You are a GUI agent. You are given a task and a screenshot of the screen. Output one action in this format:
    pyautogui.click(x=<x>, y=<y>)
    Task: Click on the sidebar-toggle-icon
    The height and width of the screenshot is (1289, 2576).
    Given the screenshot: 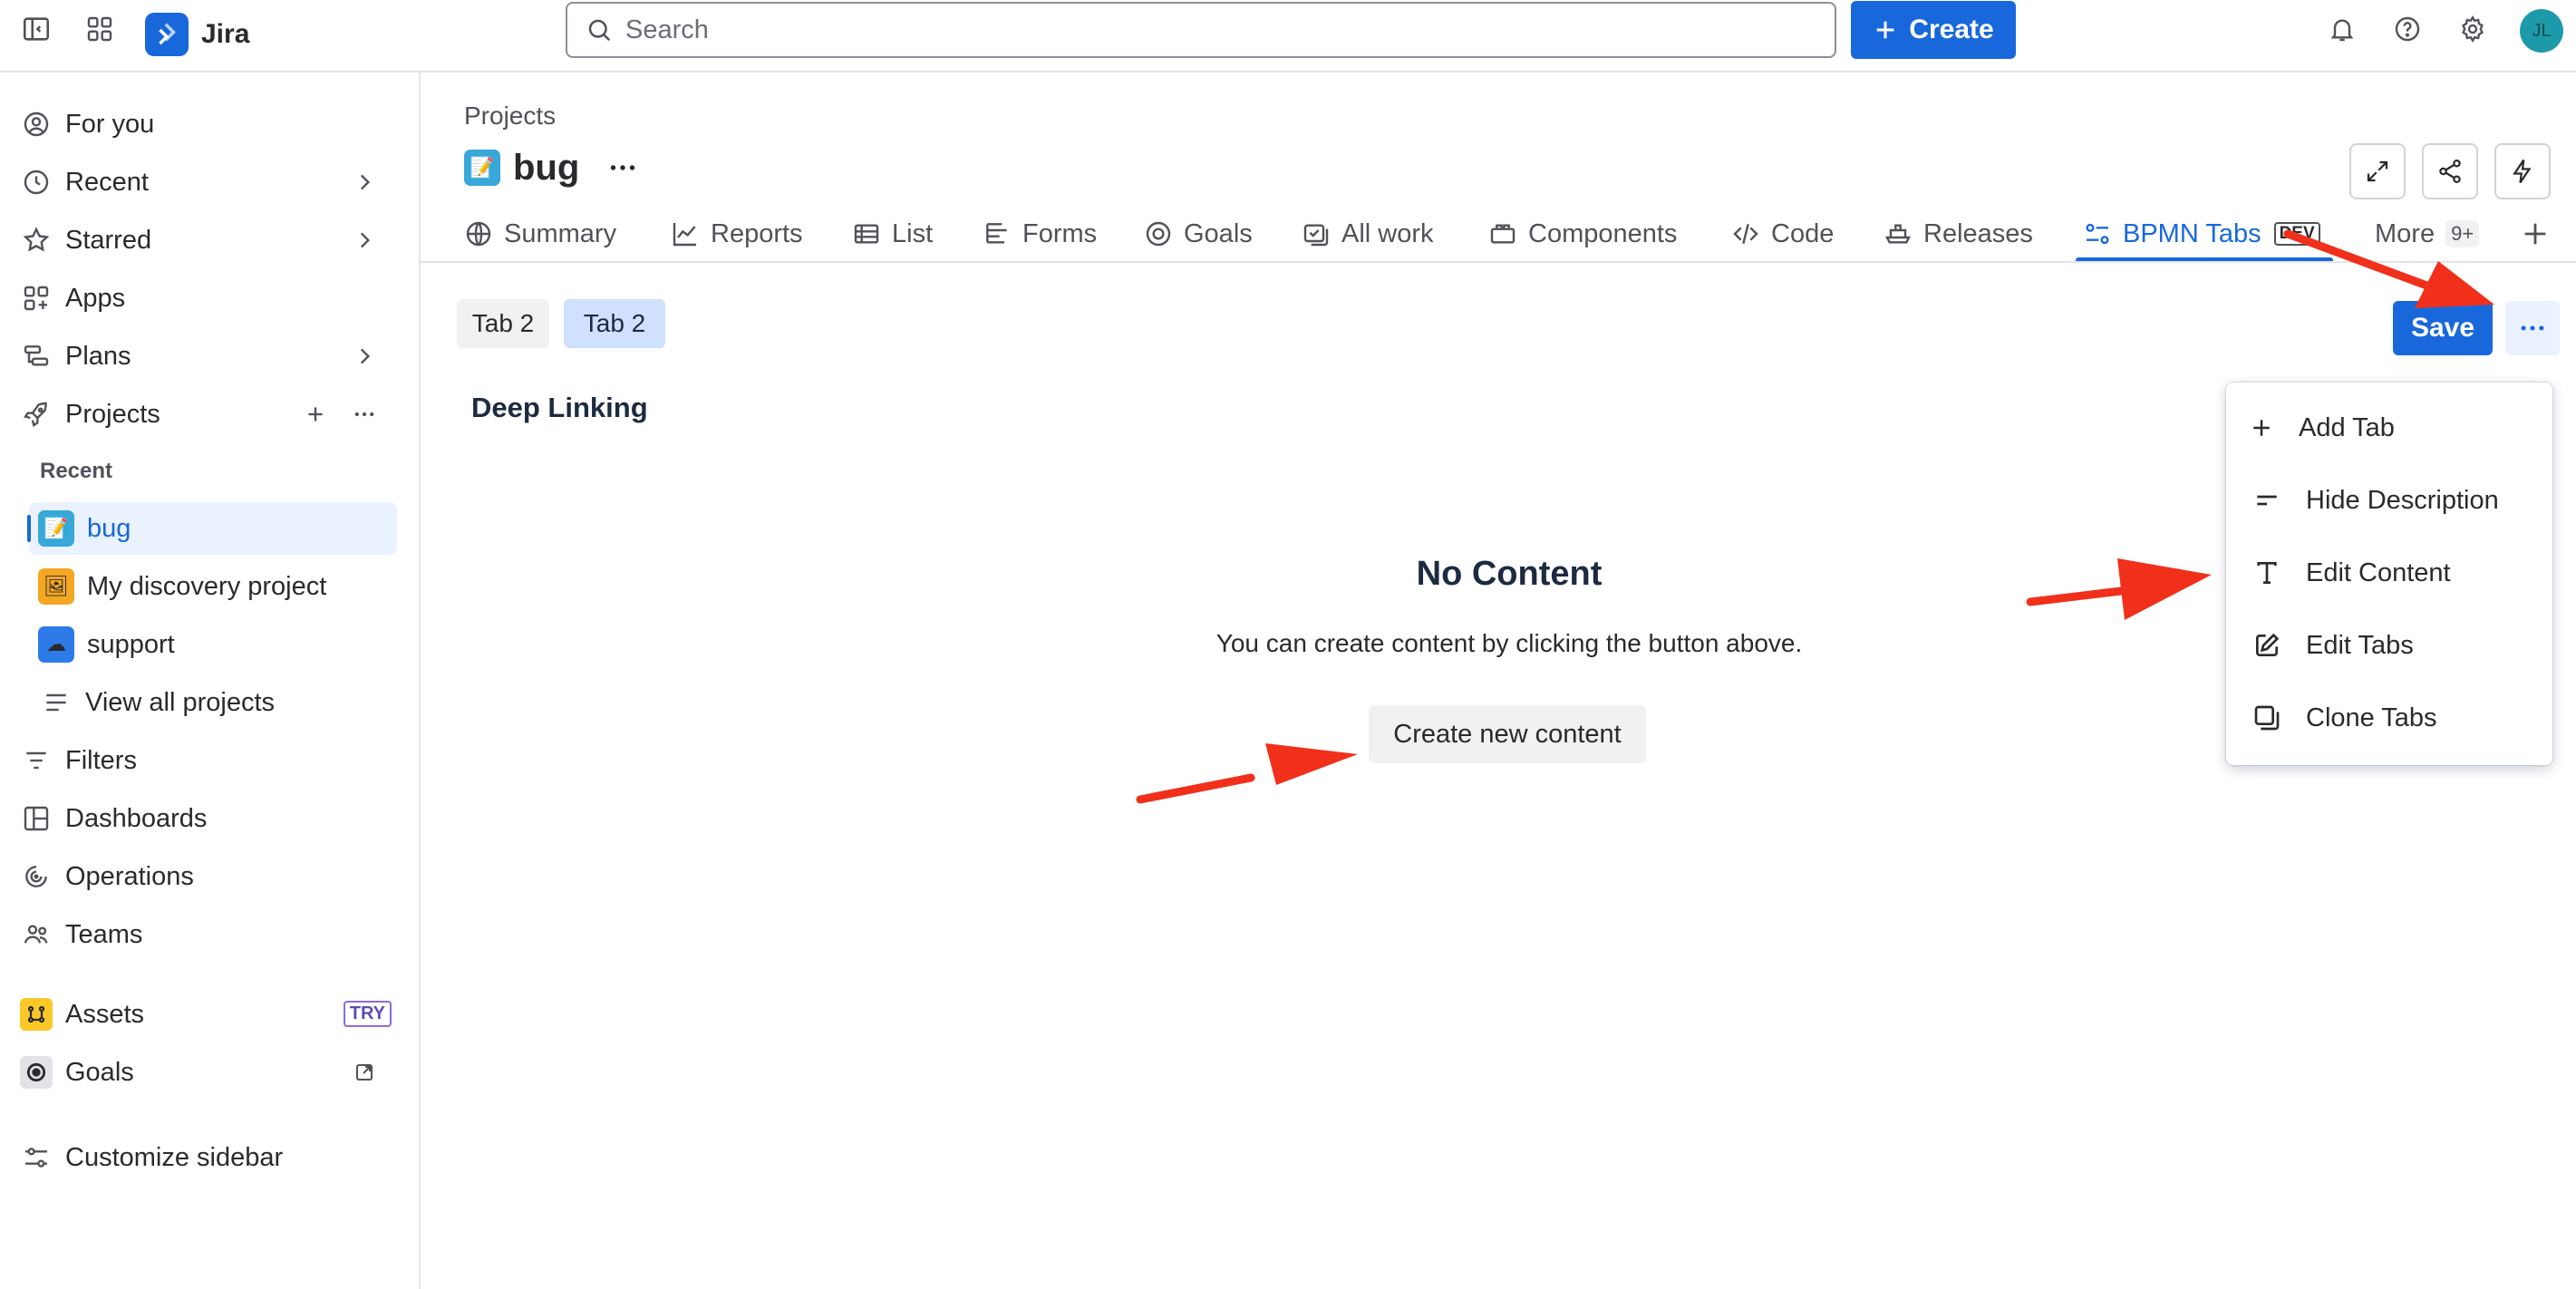 What is the action you would take?
    pyautogui.click(x=36, y=29)
    